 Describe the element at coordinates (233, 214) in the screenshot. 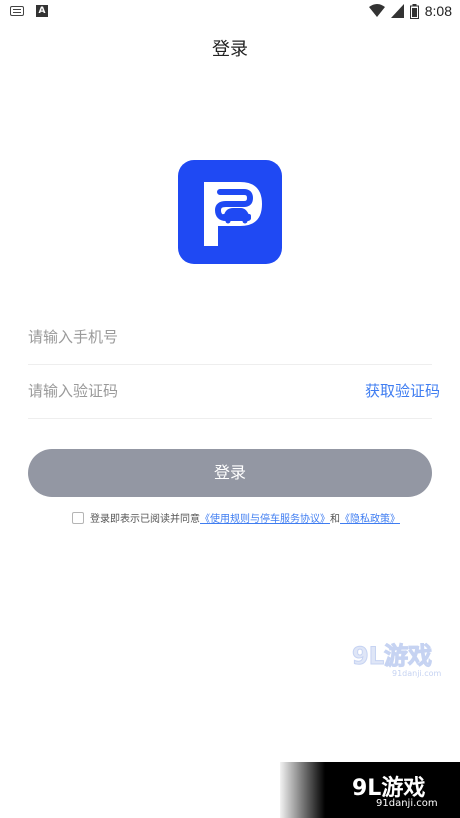

I see `parking-car-logo-icon` at that location.